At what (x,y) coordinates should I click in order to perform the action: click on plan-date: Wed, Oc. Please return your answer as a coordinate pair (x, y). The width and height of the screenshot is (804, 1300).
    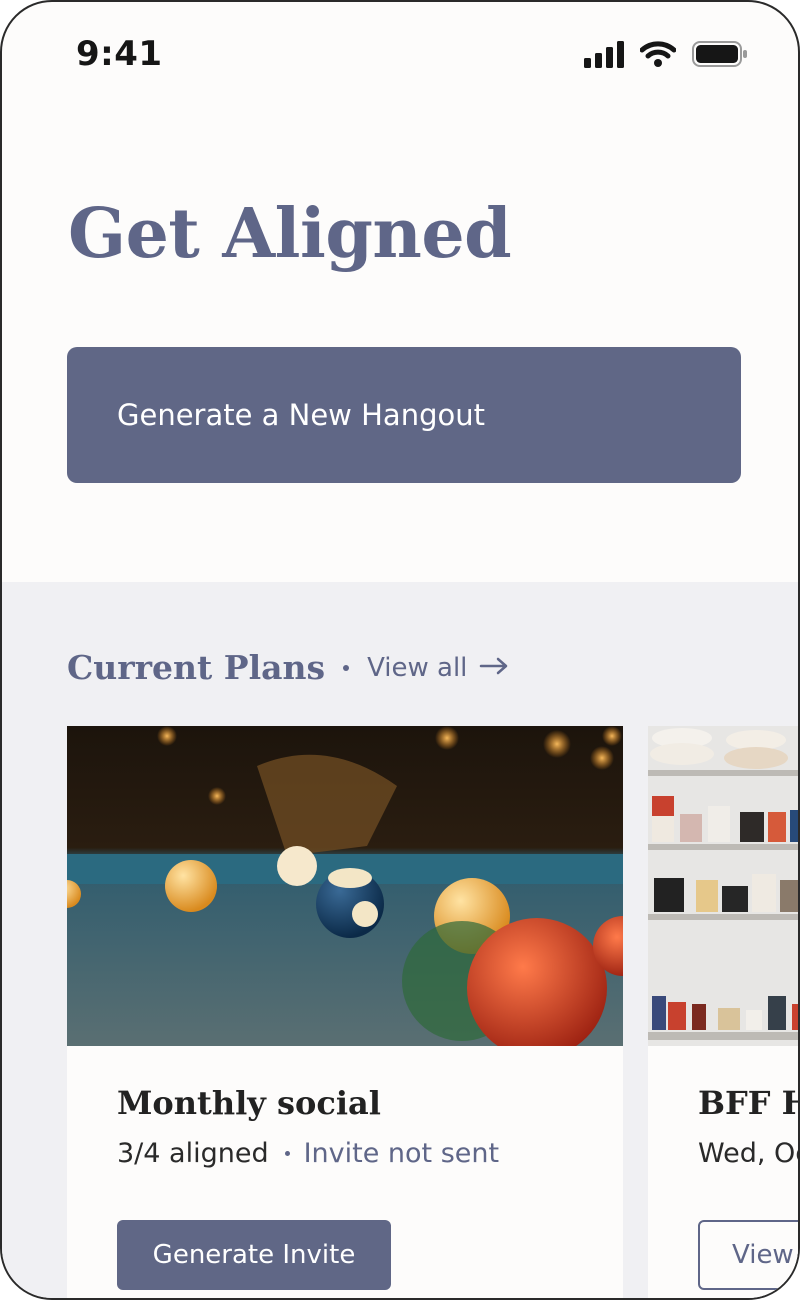
    Looking at the image, I should click on (749, 1153).